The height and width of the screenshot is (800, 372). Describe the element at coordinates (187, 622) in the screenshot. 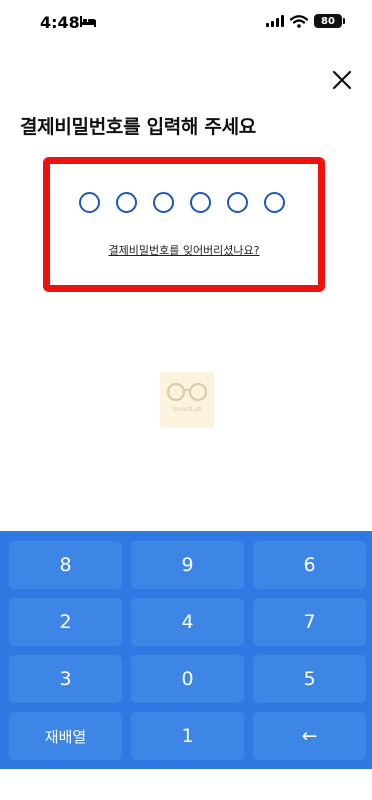

I see `key-4: 4` at that location.